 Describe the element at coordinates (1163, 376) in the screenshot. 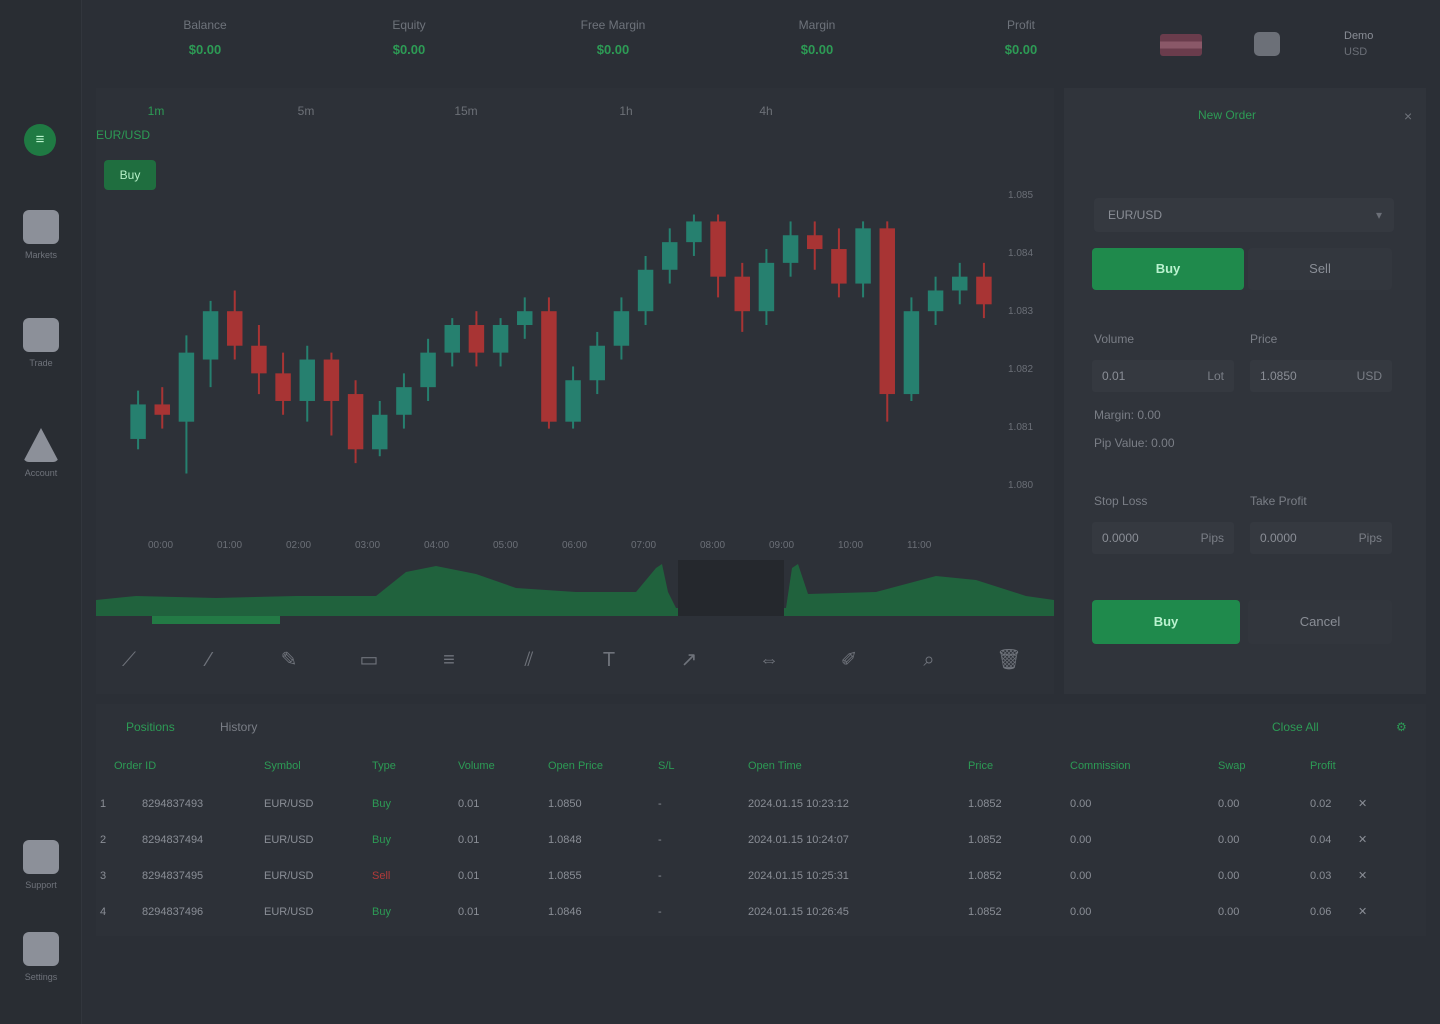

I see `volume-field: 0.01 Lot` at that location.